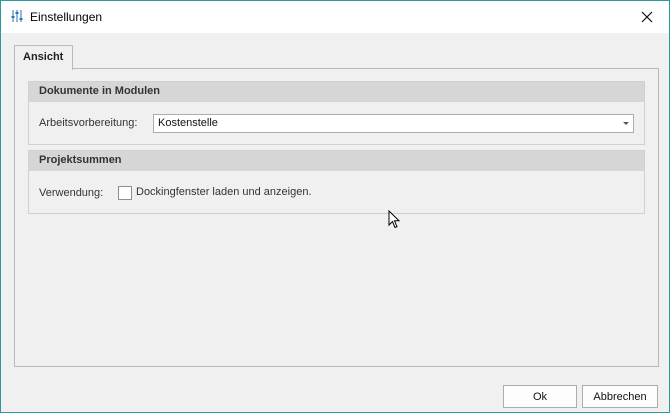 This screenshot has width=670, height=413. I want to click on tab-ansicht: Ansicht, so click(43, 57).